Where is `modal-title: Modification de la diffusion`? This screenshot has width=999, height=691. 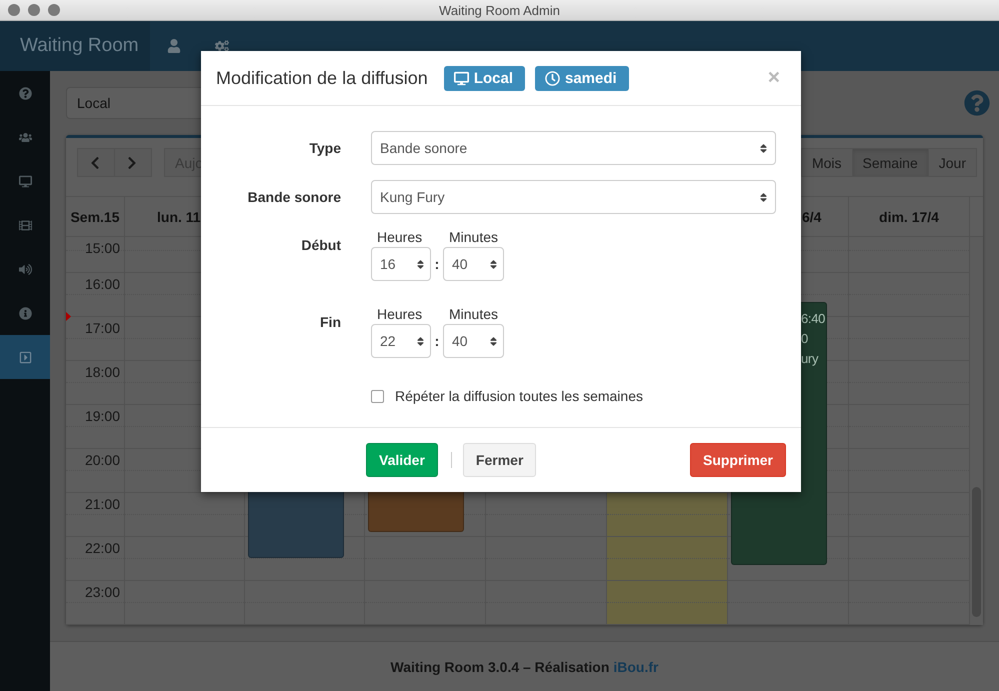
modal-title: Modification de la diffusion is located at coordinates (322, 78).